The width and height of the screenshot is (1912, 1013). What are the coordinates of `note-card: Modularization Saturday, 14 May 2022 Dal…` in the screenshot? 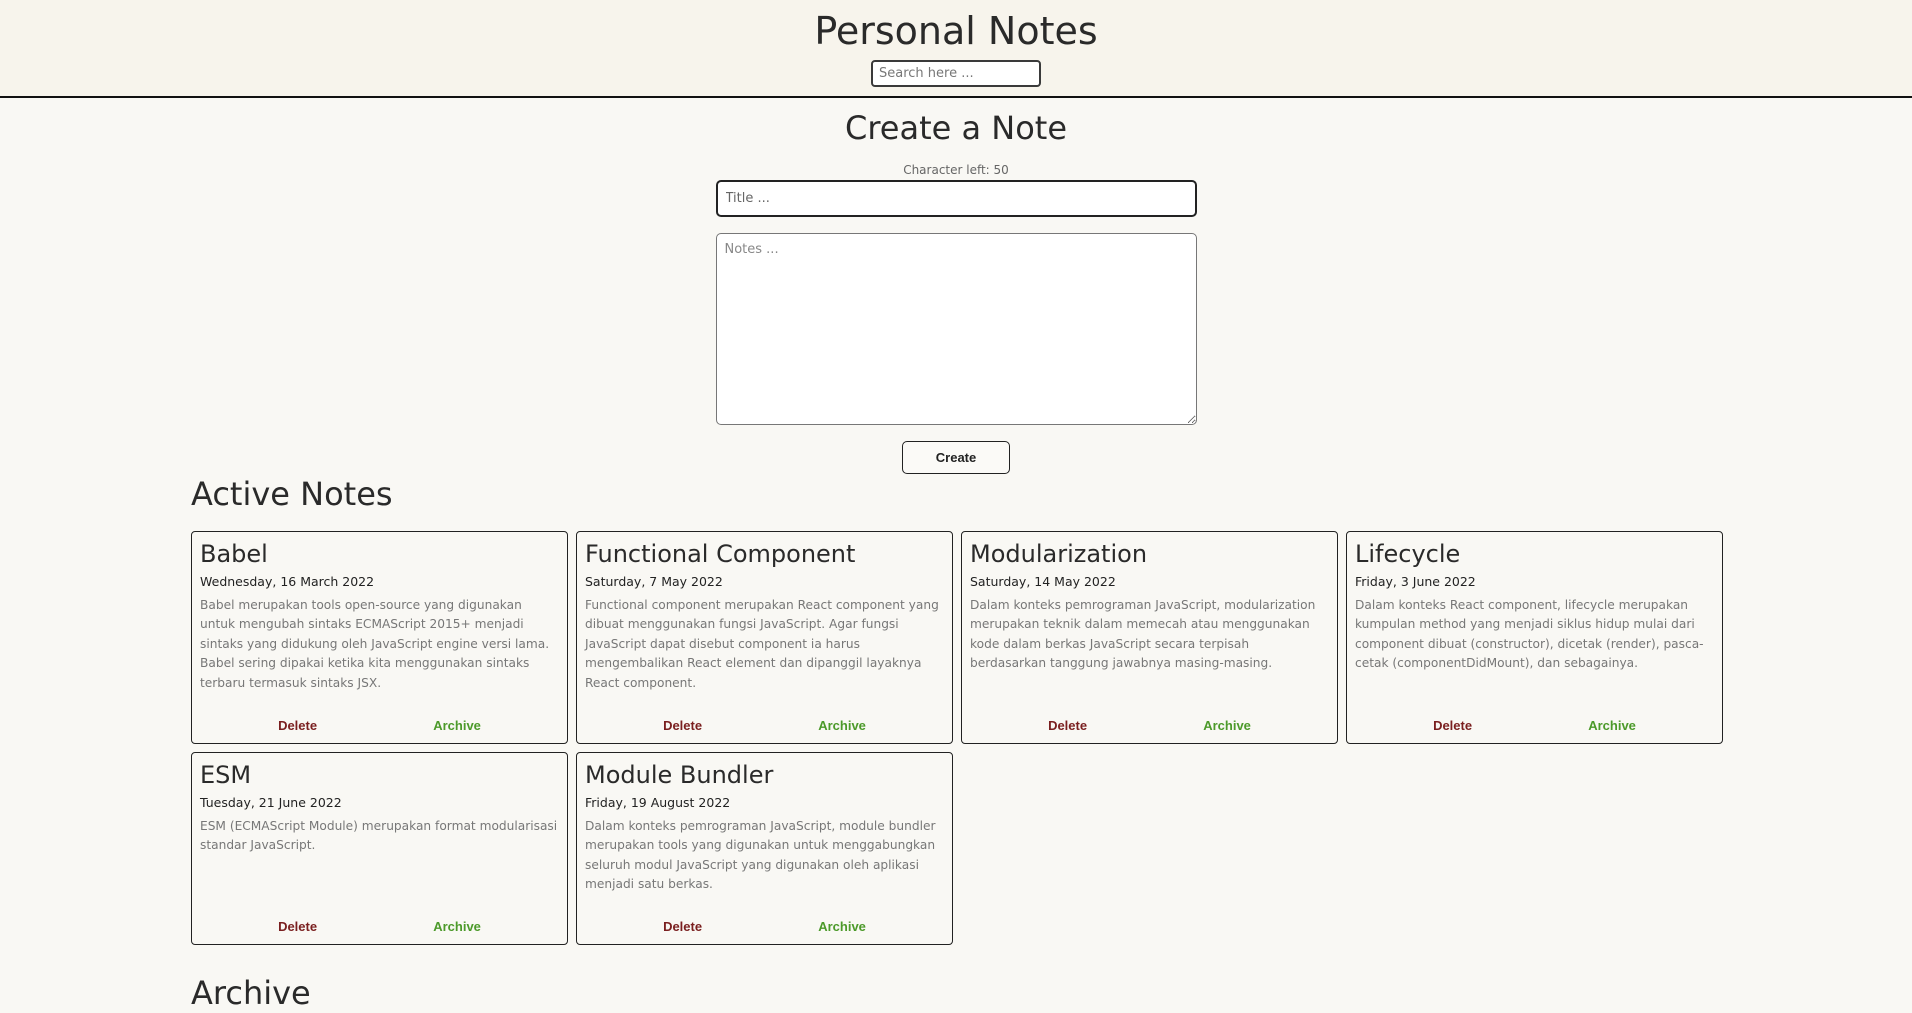 It's located at (1149, 637).